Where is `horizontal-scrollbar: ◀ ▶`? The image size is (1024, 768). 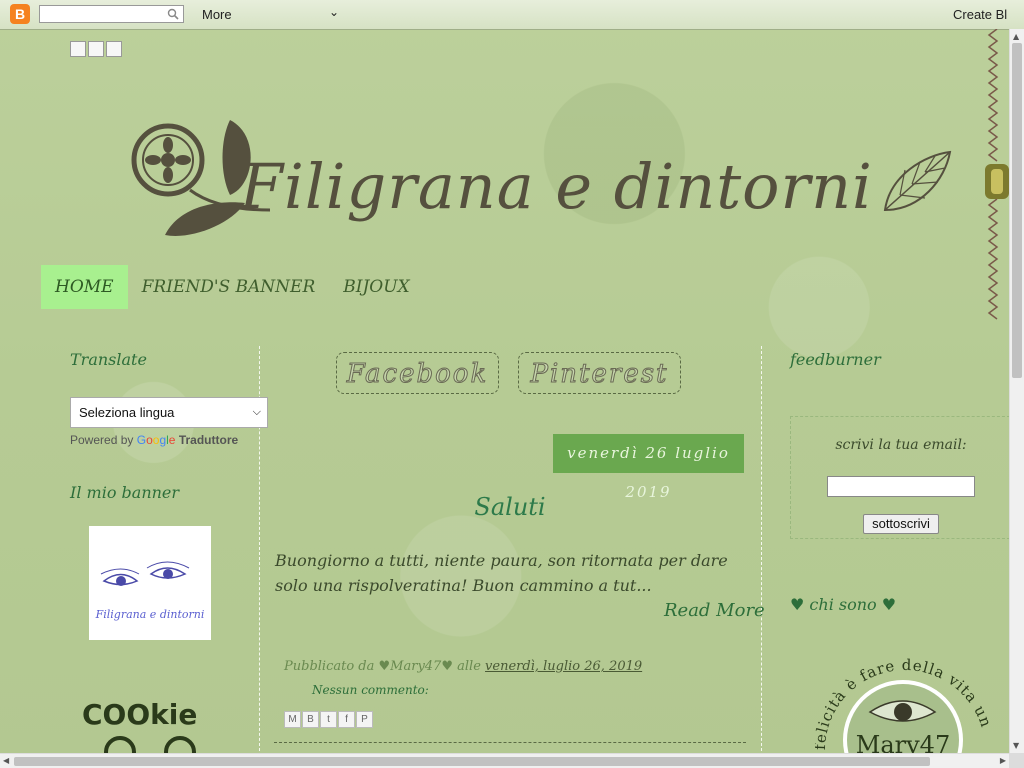
horizontal-scrollbar: ◀ ▶ is located at coordinates (504, 760).